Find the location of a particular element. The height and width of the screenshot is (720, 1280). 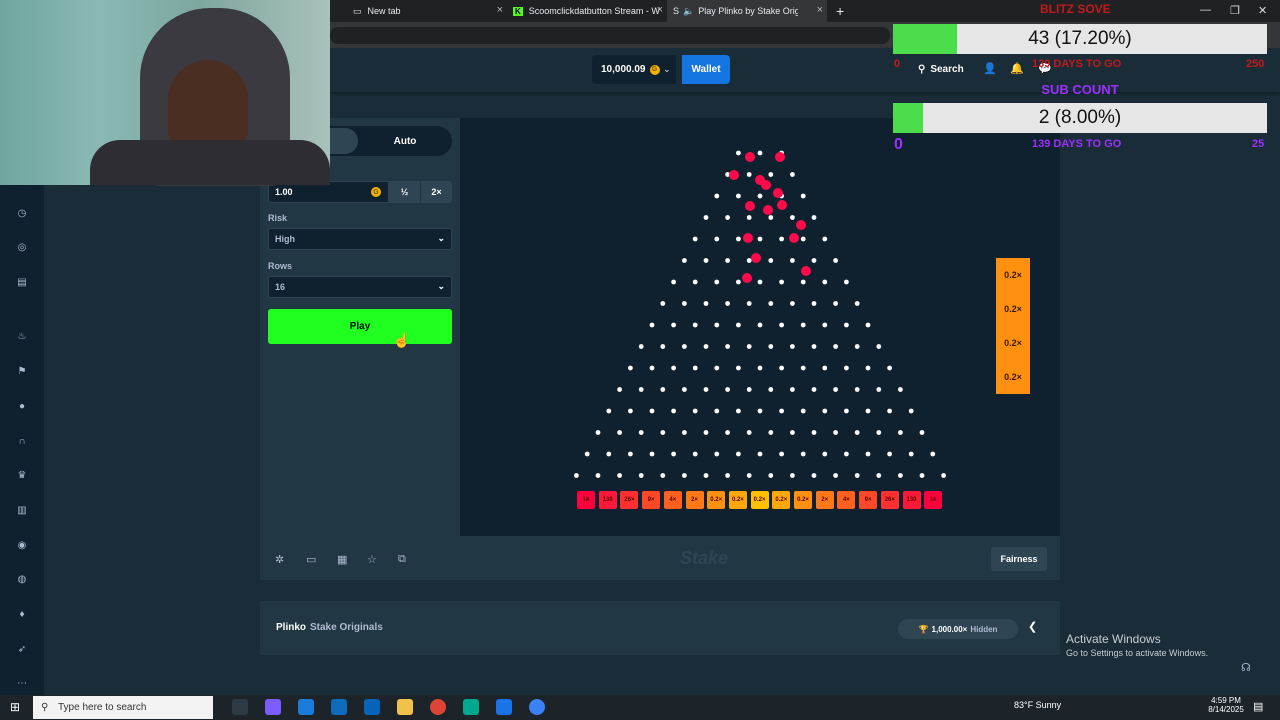

taskbar-clock: 4:59 PM 8/14/2025 is located at coordinates (1226, 705).